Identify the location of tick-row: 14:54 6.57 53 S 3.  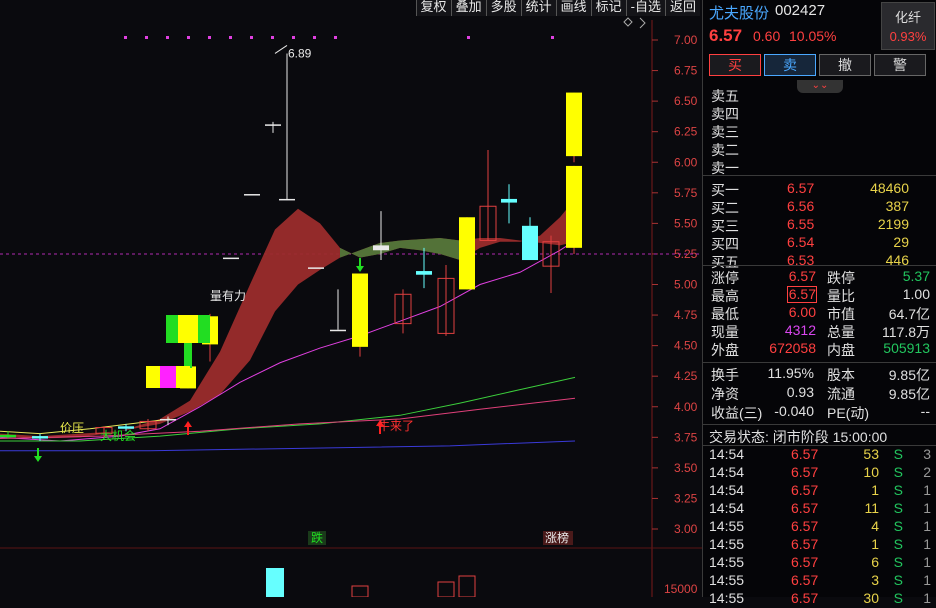
(819, 455).